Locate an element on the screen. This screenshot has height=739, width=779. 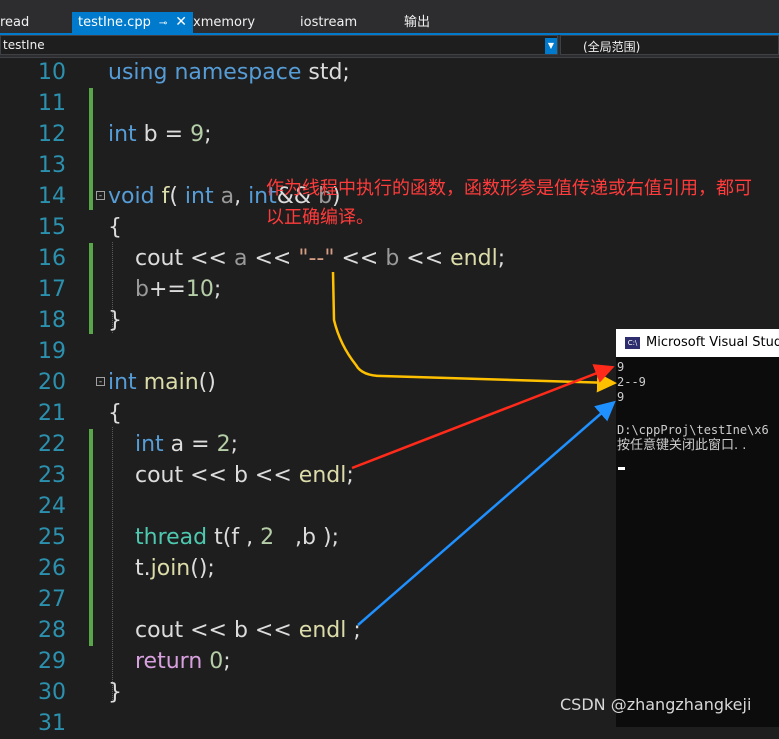
chevron-down-icon: ▼ is located at coordinates (551, 46).